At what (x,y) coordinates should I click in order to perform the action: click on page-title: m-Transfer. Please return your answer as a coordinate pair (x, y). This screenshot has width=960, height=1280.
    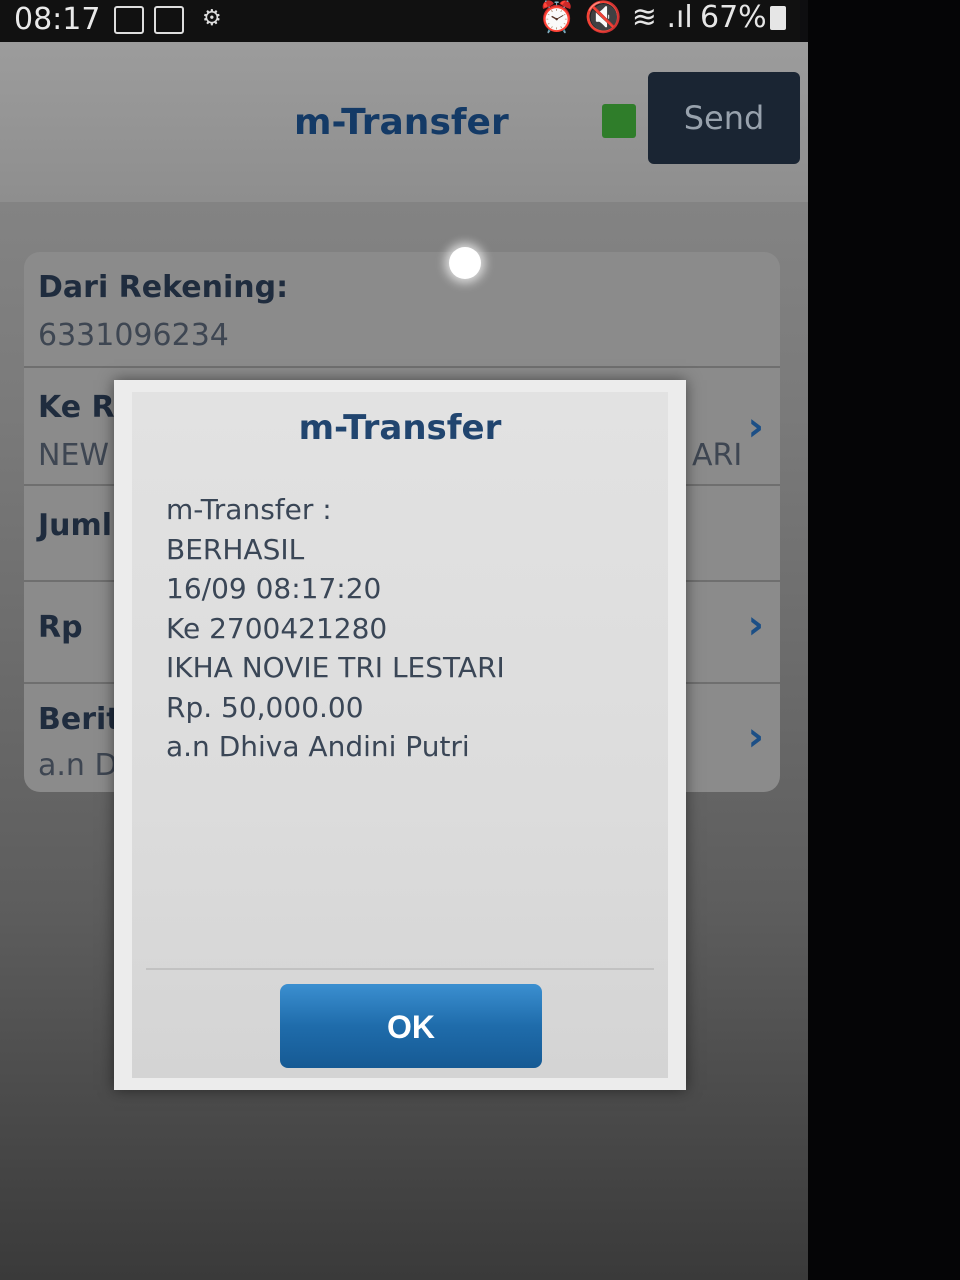
    Looking at the image, I should click on (401, 122).